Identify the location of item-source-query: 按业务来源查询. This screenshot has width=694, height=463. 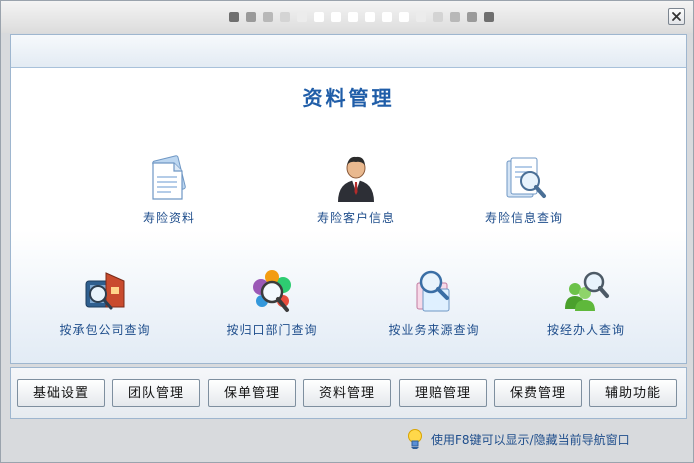
(434, 302).